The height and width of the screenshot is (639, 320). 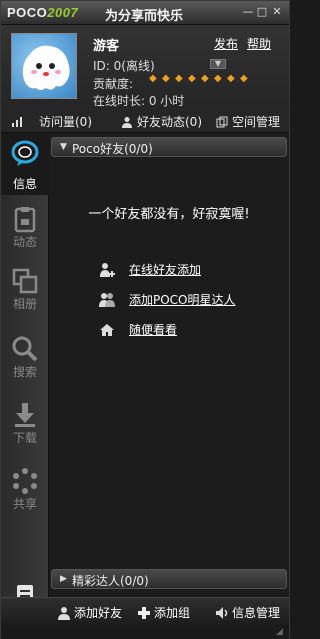 What do you see at coordinates (218, 64) in the screenshot?
I see `status-dropdown-icon: ▼` at bounding box center [218, 64].